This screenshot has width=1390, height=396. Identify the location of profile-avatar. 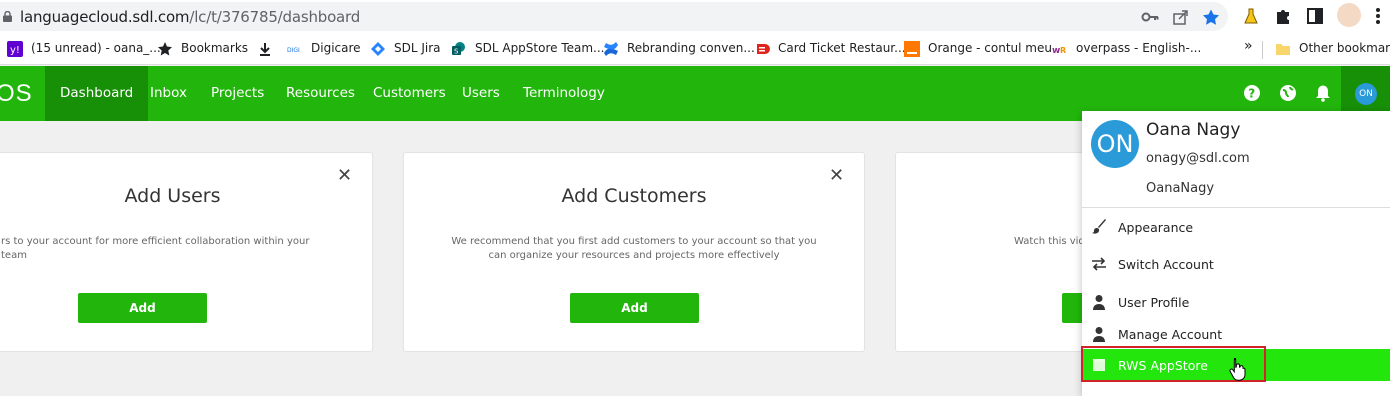
(1349, 15).